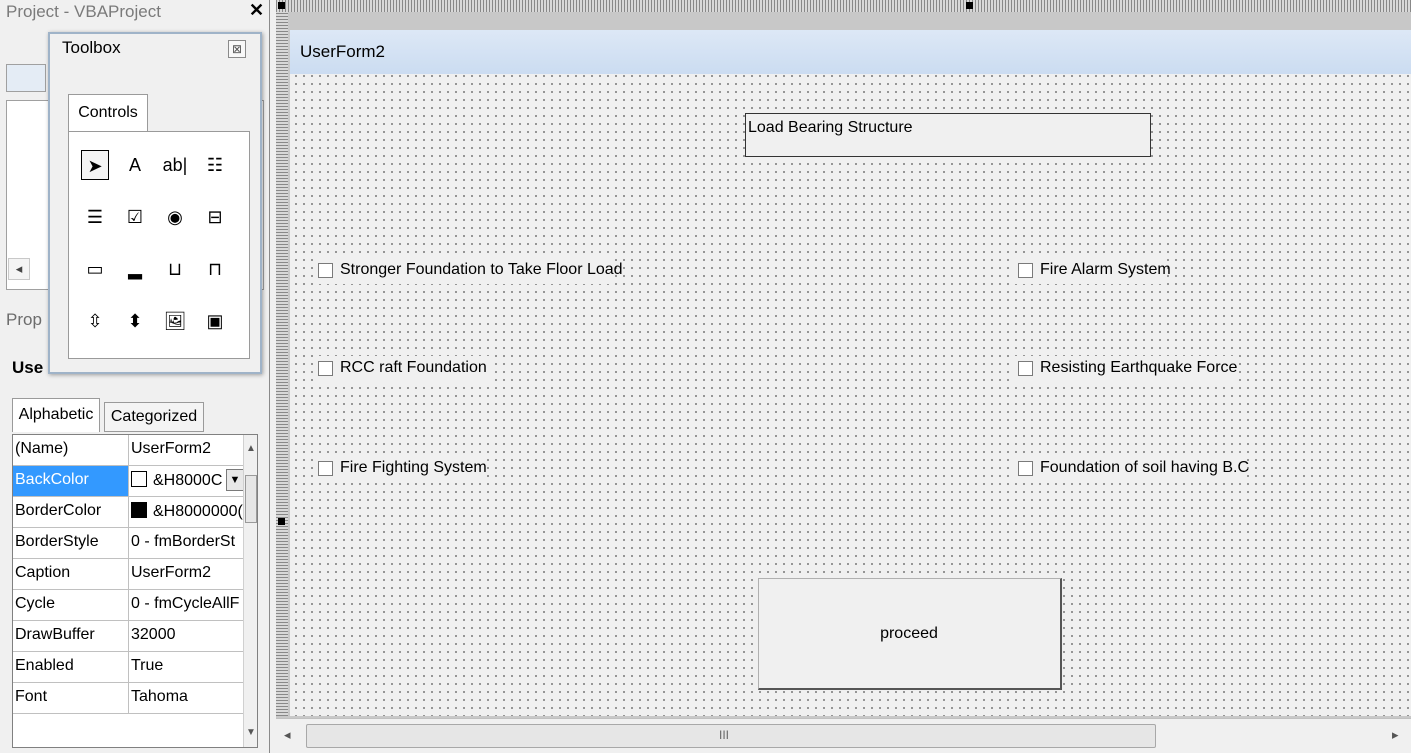  I want to click on project-explorer-close-icon: ✕, so click(256, 10).